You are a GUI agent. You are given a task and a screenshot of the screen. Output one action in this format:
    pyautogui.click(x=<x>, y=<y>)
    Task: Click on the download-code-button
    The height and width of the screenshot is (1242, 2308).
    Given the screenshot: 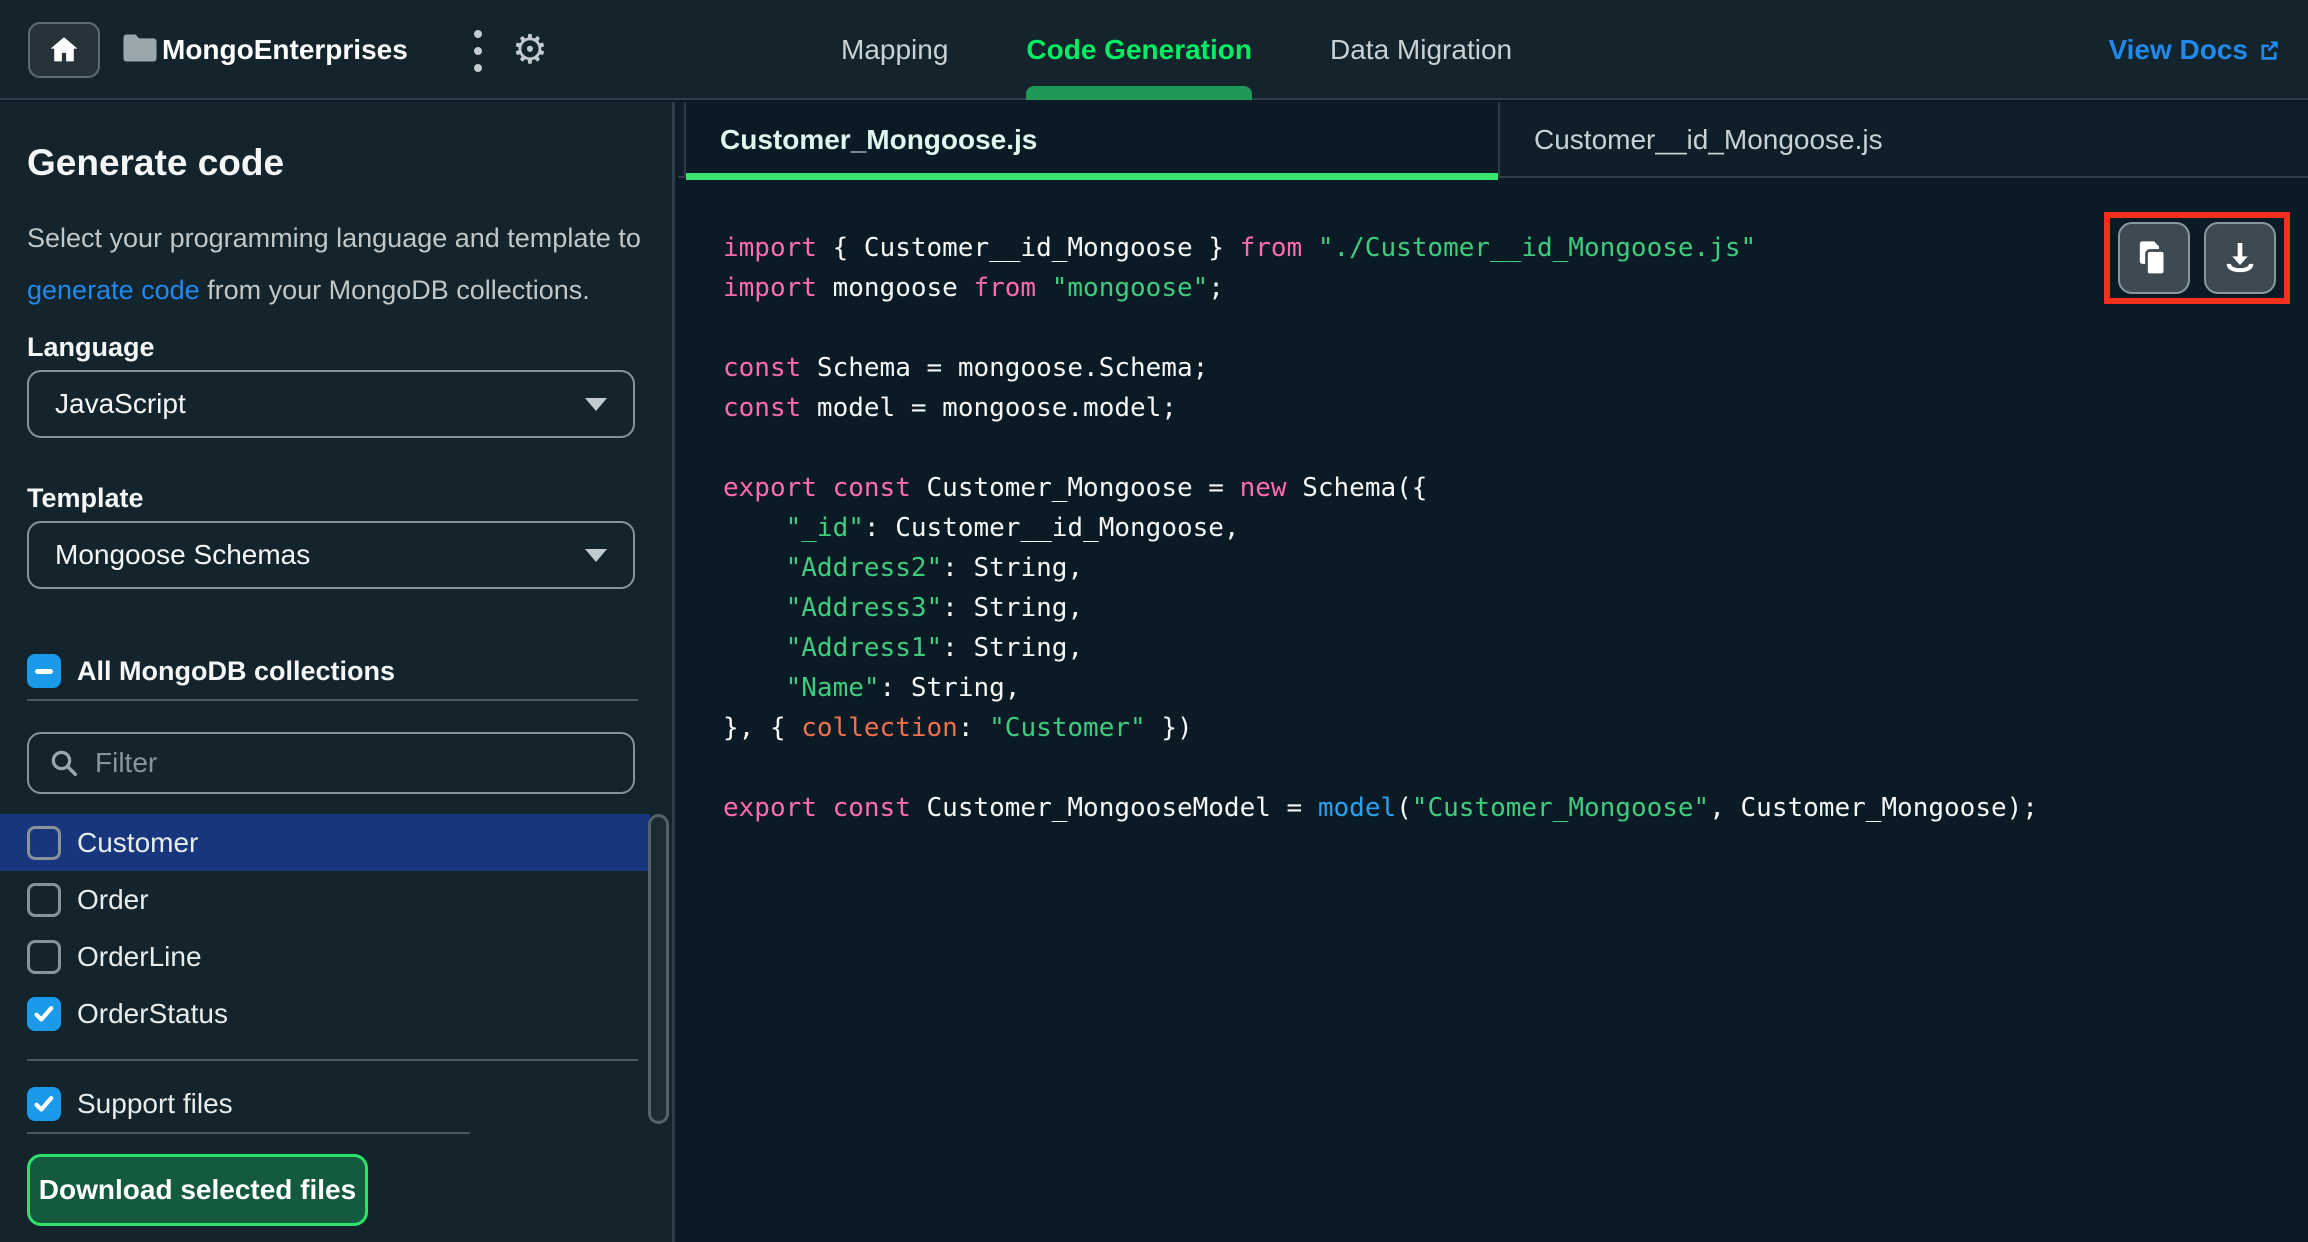 What is the action you would take?
    pyautogui.click(x=2240, y=258)
    